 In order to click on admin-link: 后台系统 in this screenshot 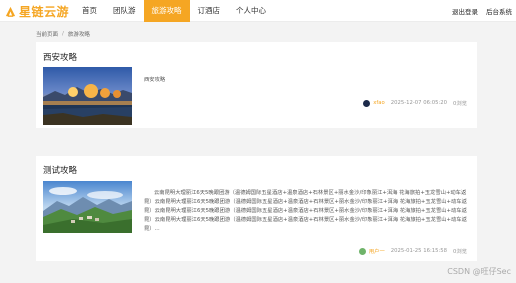, I will do `click(499, 11)`.